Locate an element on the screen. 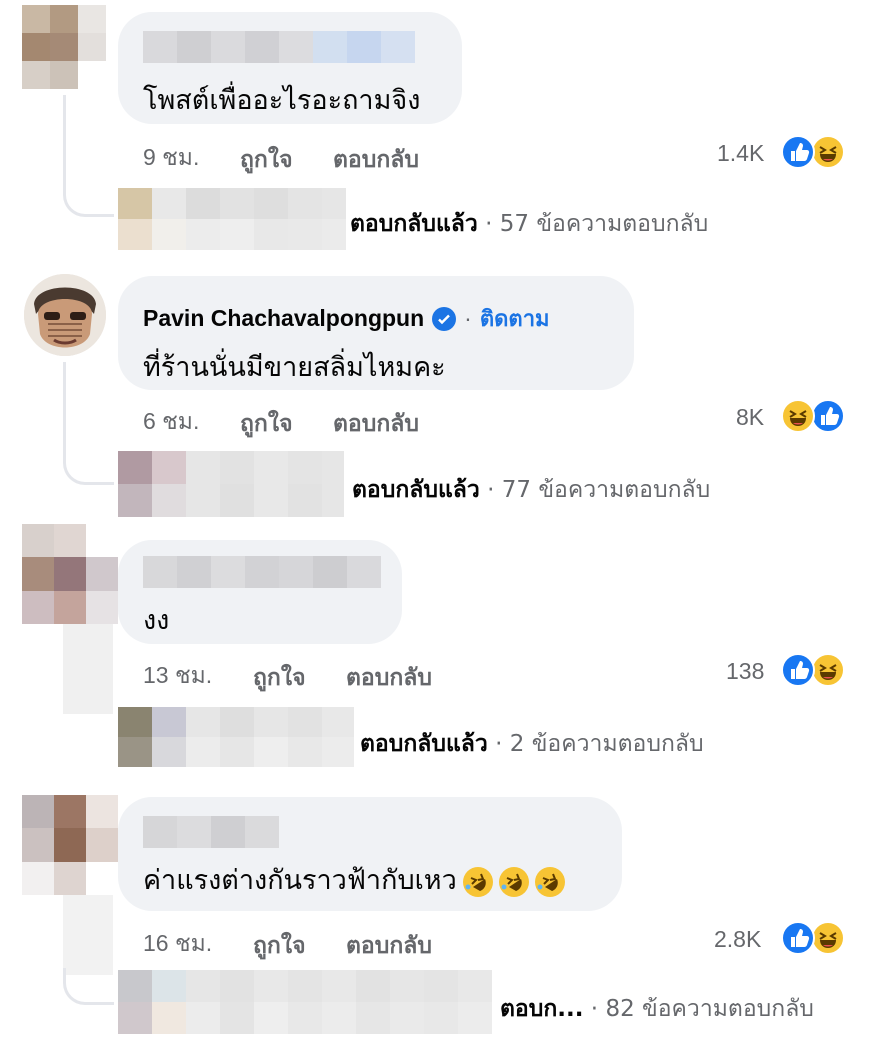  replies-count: 2 ข้อความตอบกลับ is located at coordinates (606, 744).